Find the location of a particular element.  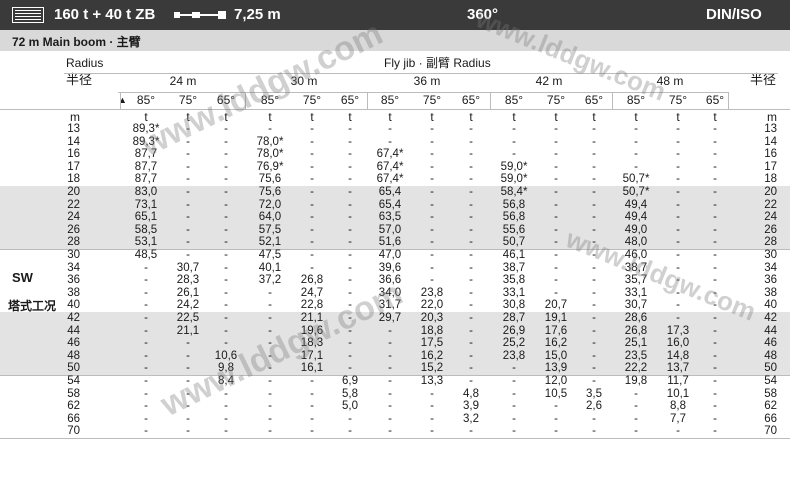

table-row: 54 - - 8,4 - - 6,9 - 13,3 - - 12,0 - 19,8 11,7 - 54 is located at coordinates (395, 381).